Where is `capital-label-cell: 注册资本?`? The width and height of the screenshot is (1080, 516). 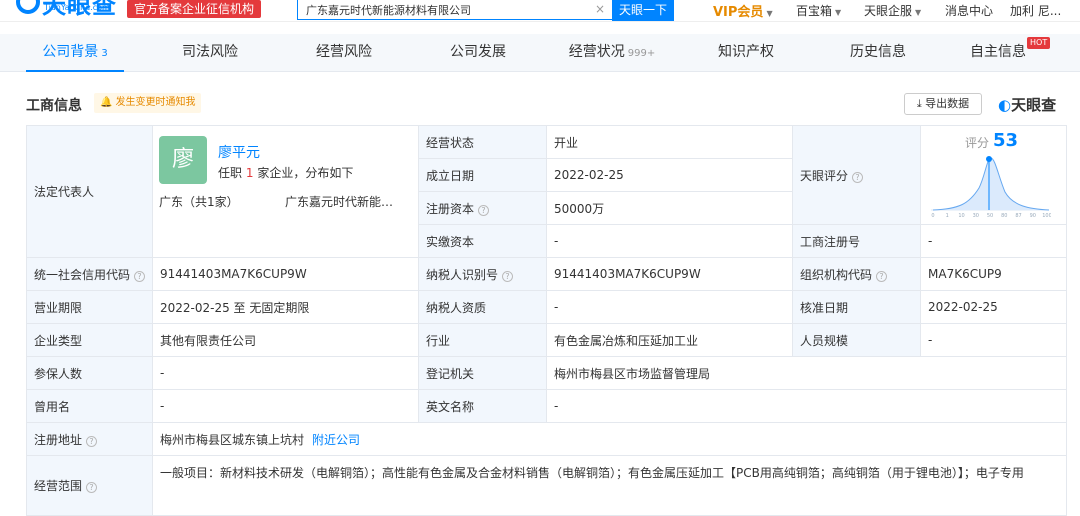
capital-label-cell: 注册资本? is located at coordinates (482, 208).